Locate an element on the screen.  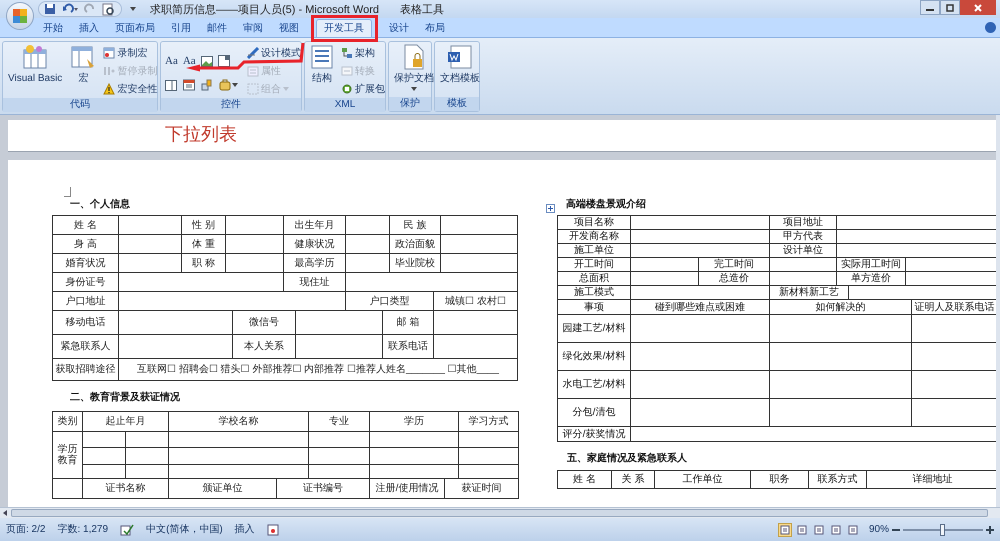
restore-button is located at coordinates (950, 7).